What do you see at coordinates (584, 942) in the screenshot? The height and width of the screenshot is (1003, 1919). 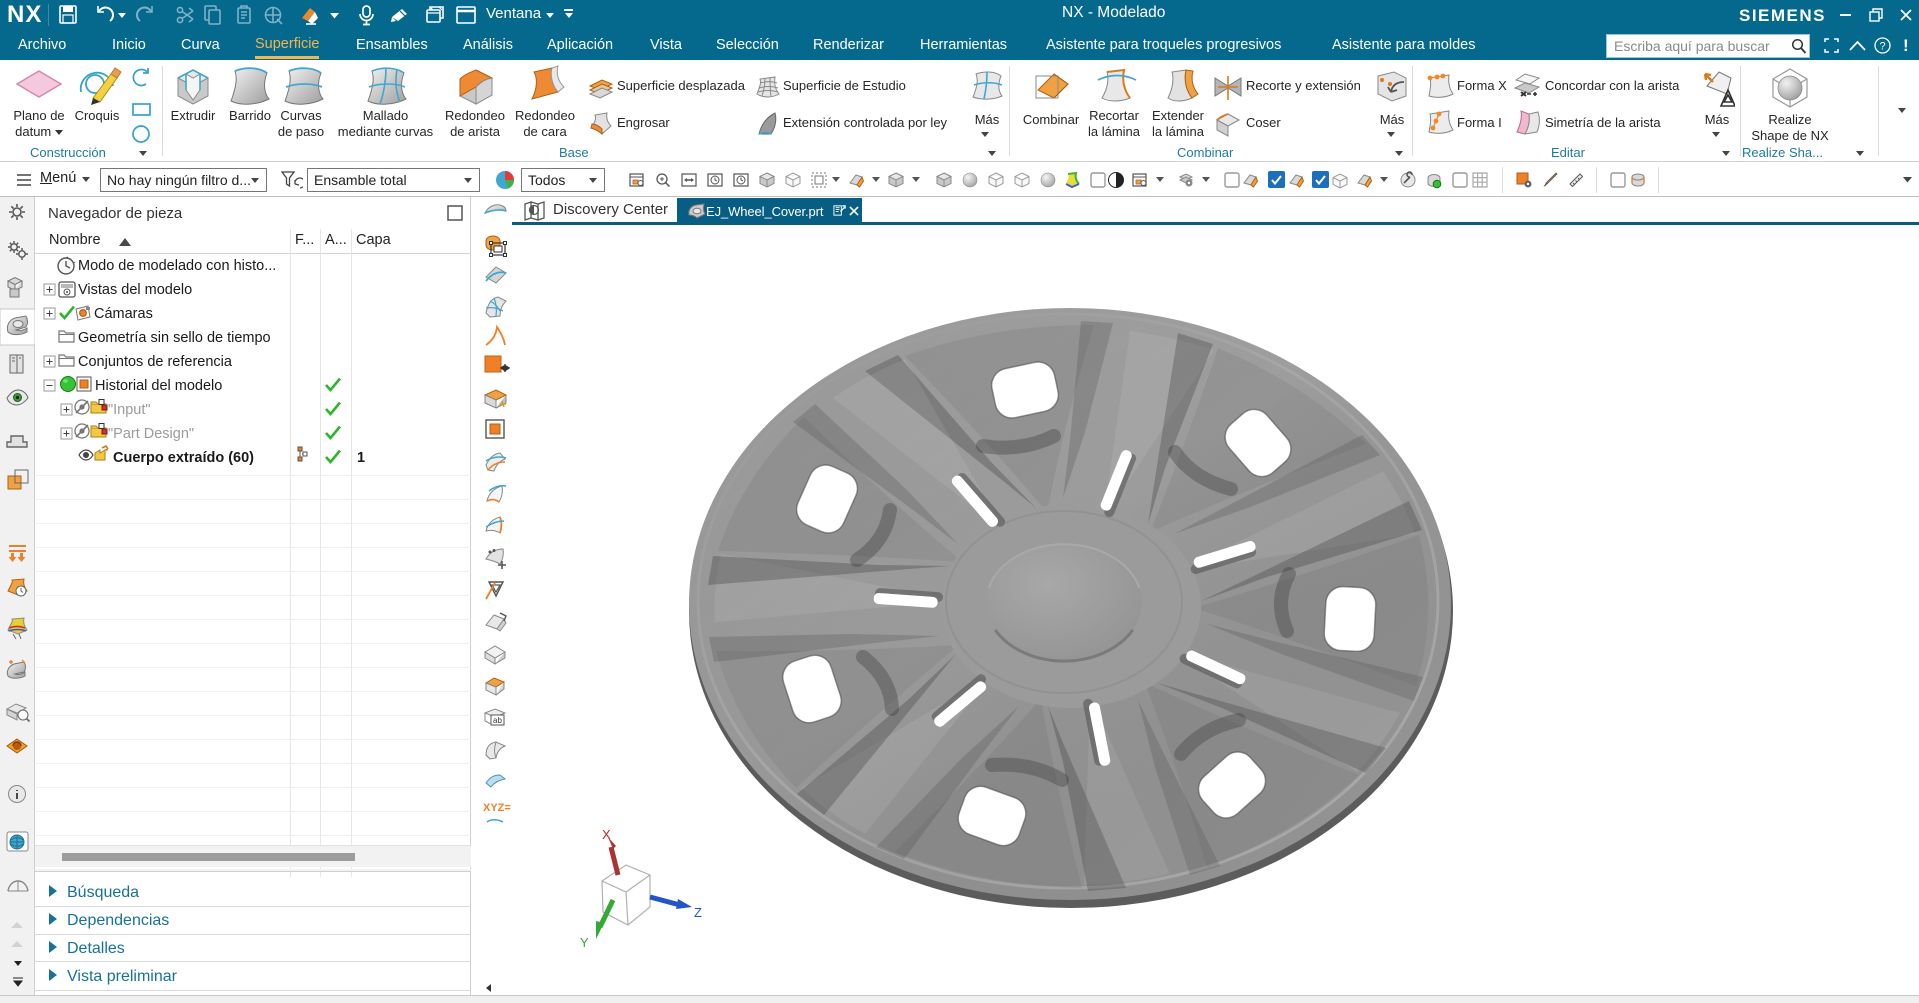 I see `svg-text: Y` at bounding box center [584, 942].